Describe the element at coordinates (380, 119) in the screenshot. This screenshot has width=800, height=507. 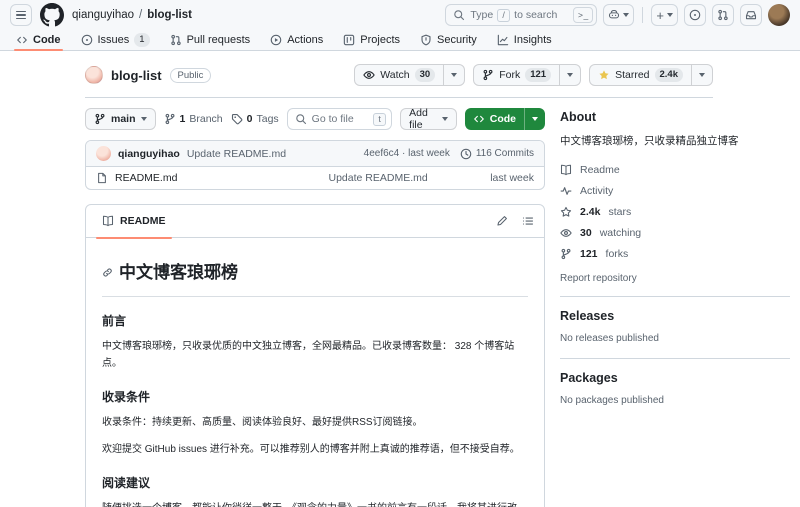
I see `t-key-hint: t` at that location.